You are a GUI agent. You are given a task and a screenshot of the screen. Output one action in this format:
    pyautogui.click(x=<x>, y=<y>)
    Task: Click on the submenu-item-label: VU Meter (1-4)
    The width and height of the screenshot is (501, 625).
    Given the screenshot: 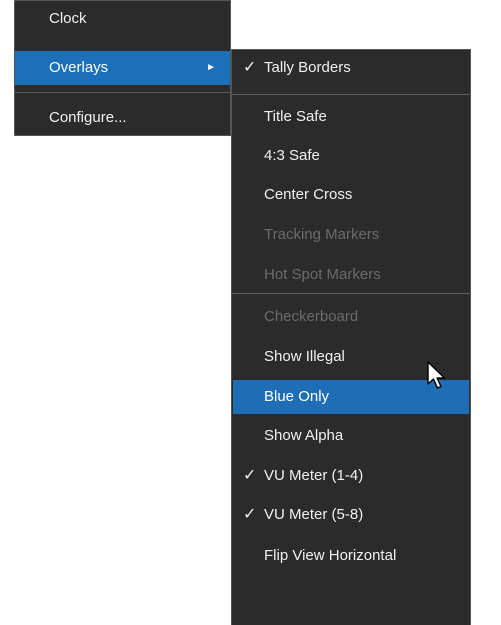 What is the action you would take?
    pyautogui.click(x=314, y=475)
    